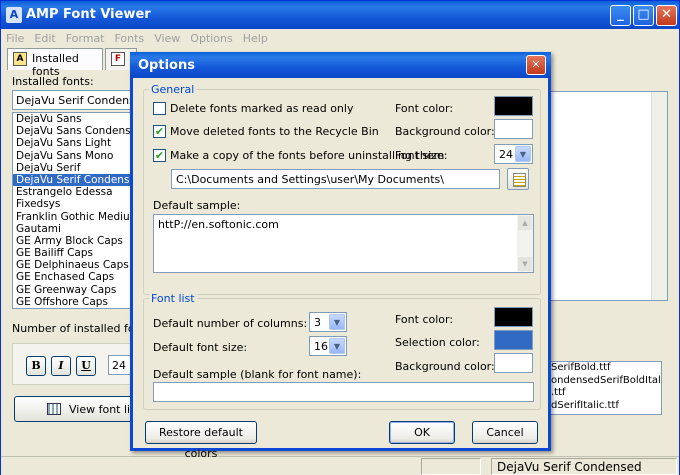  What do you see at coordinates (584, 466) in the screenshot?
I see `status-font-name: DejaVu Serif Condensed` at bounding box center [584, 466].